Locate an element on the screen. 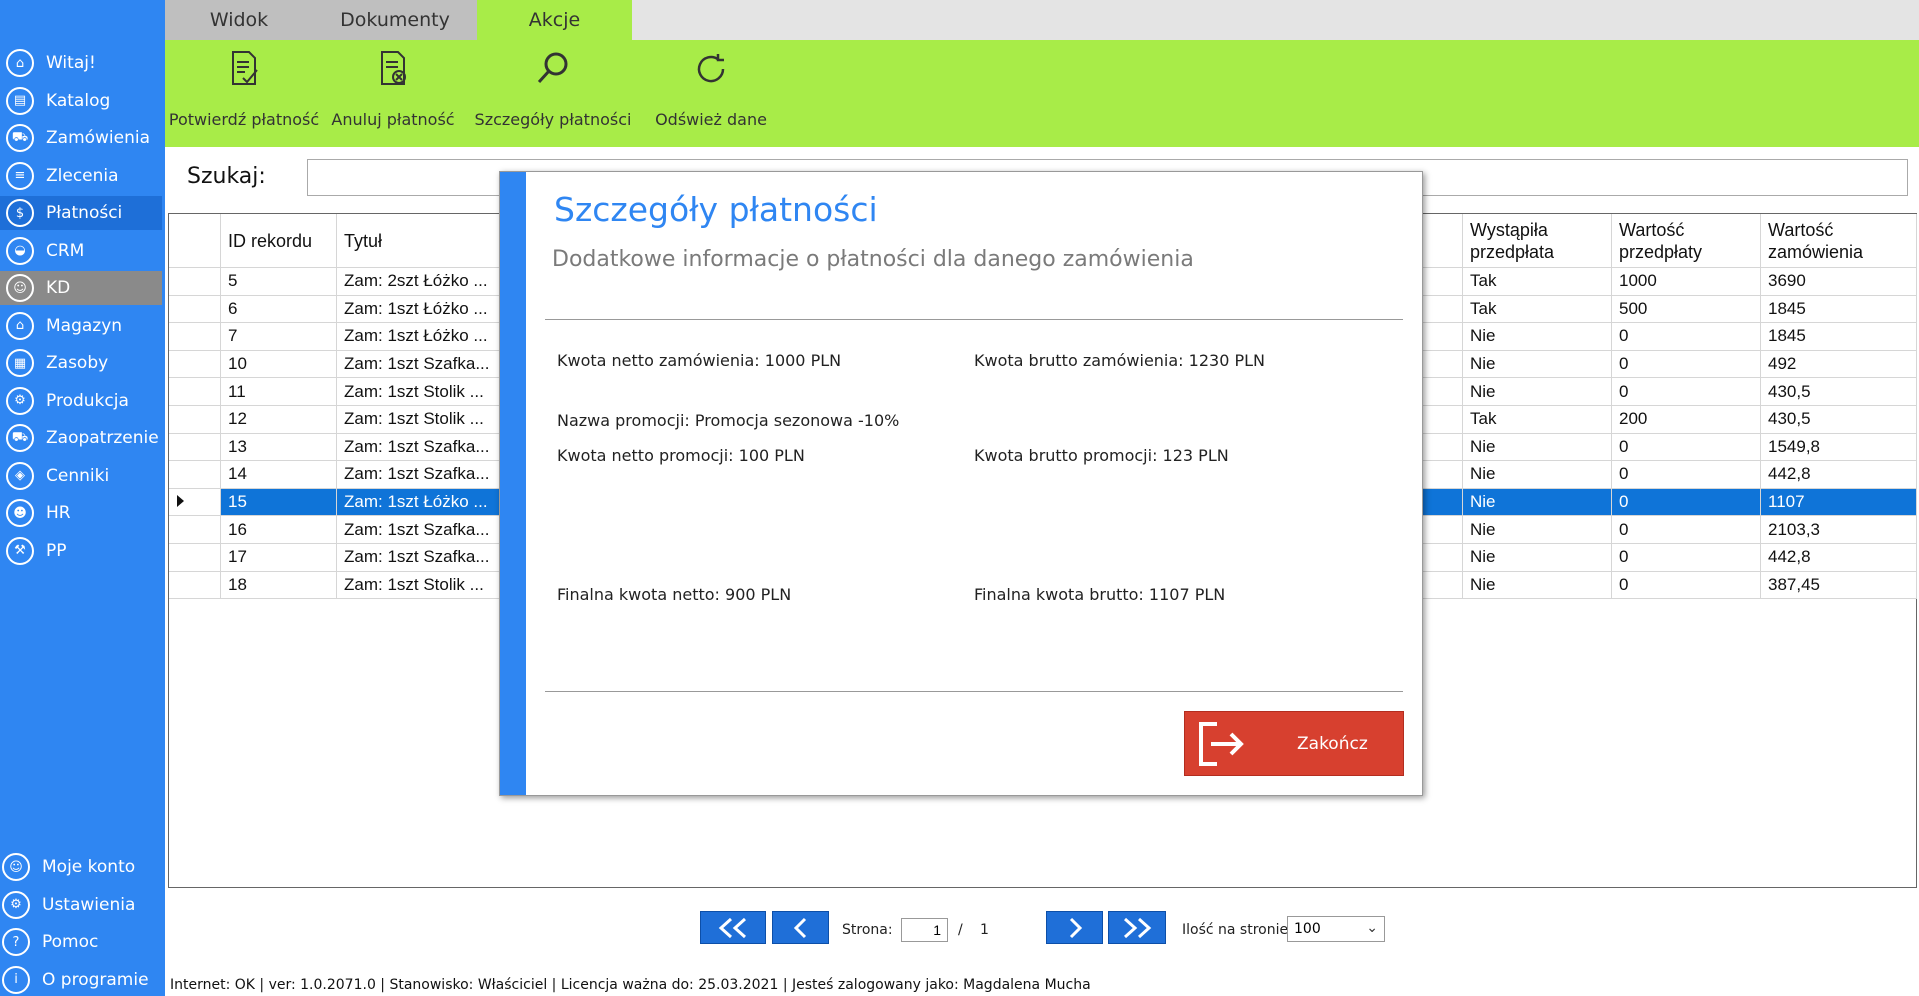 Image resolution: width=1919 pixels, height=996 pixels. sidebar-item-label: Cenniki is located at coordinates (78, 475).